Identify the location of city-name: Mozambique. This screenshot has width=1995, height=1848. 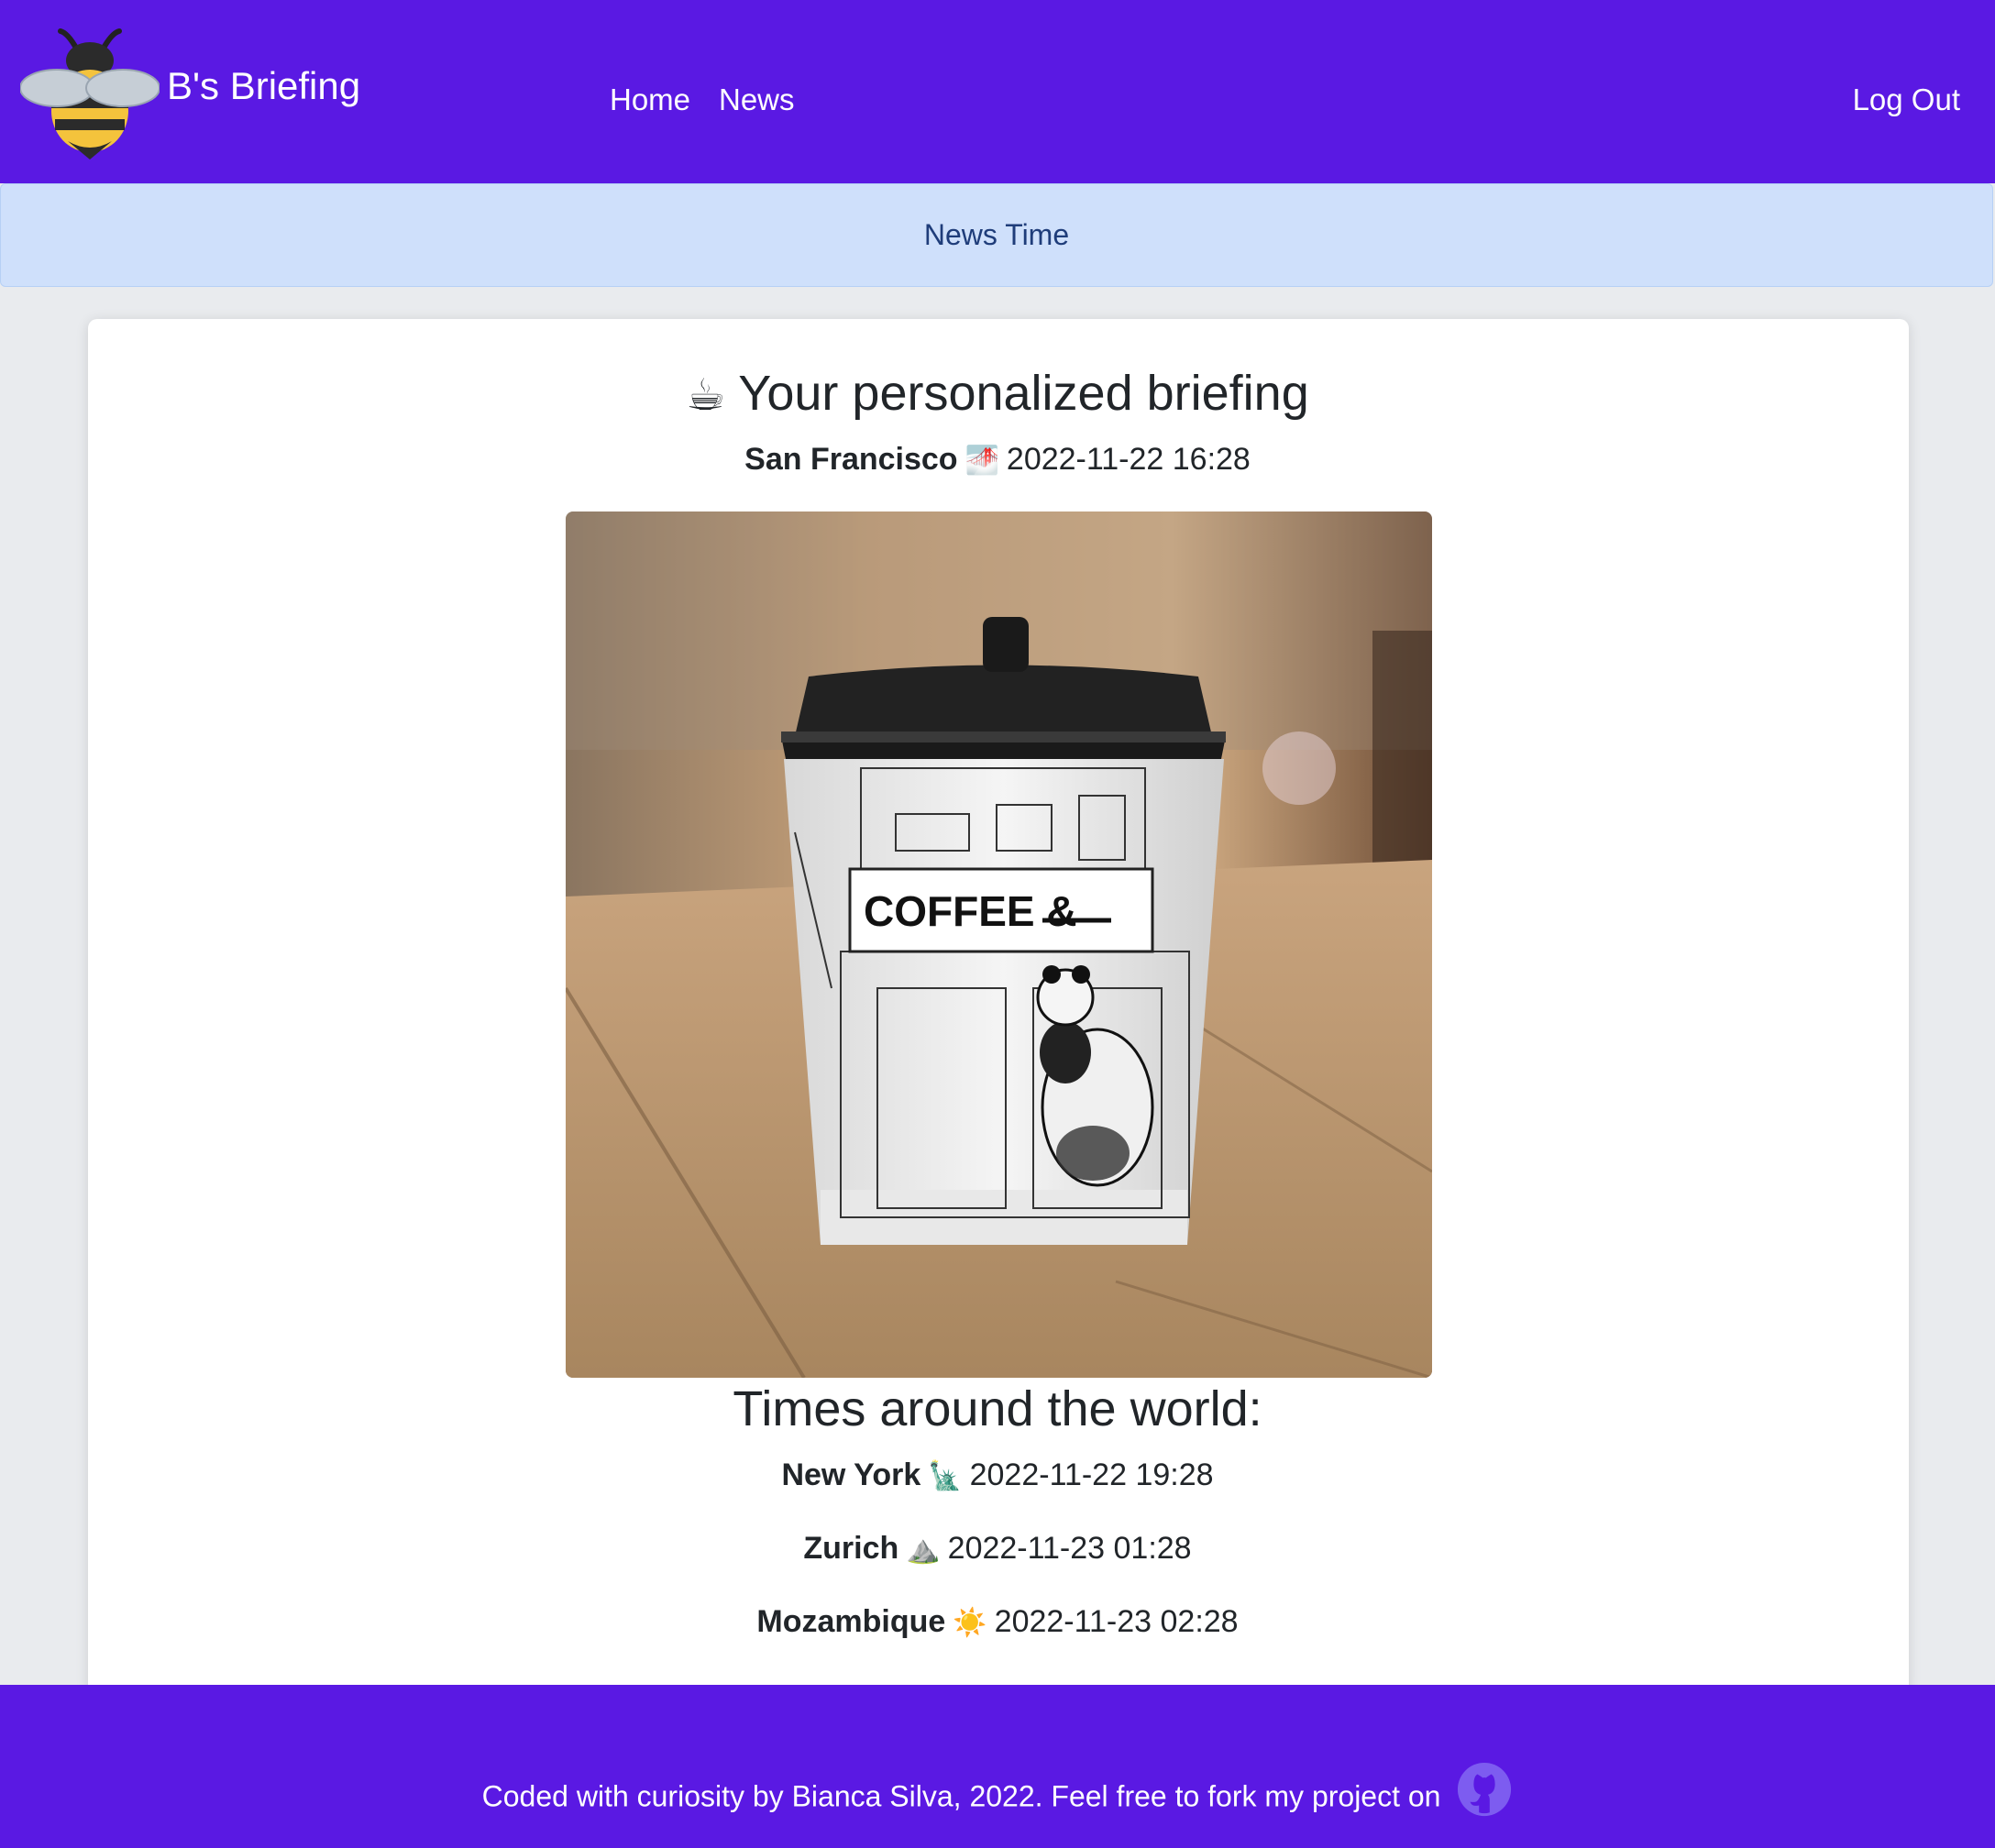
(851, 1621).